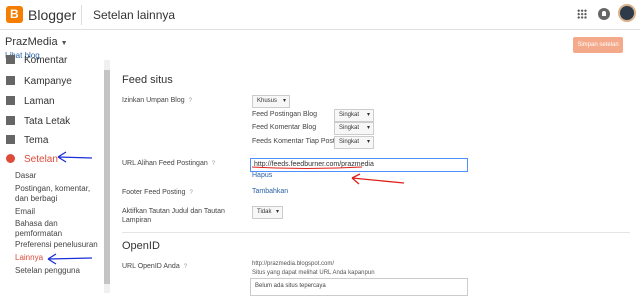  What do you see at coordinates (10, 139) in the screenshot?
I see `theme-icon` at bounding box center [10, 139].